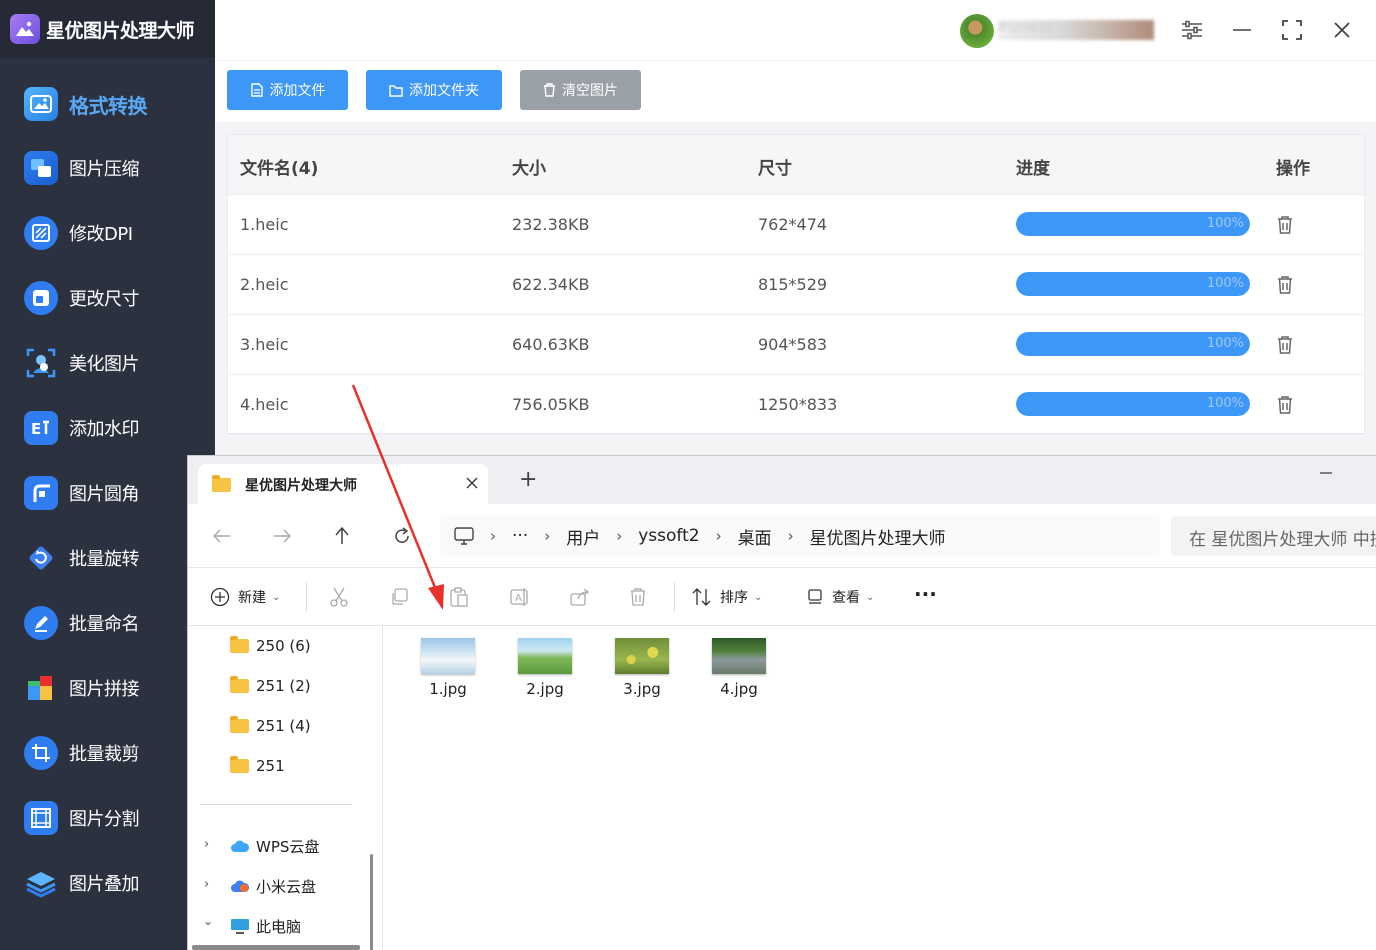 The image size is (1376, 950). What do you see at coordinates (668, 536) in the screenshot?
I see `breadcrumb-user: yssoft2` at bounding box center [668, 536].